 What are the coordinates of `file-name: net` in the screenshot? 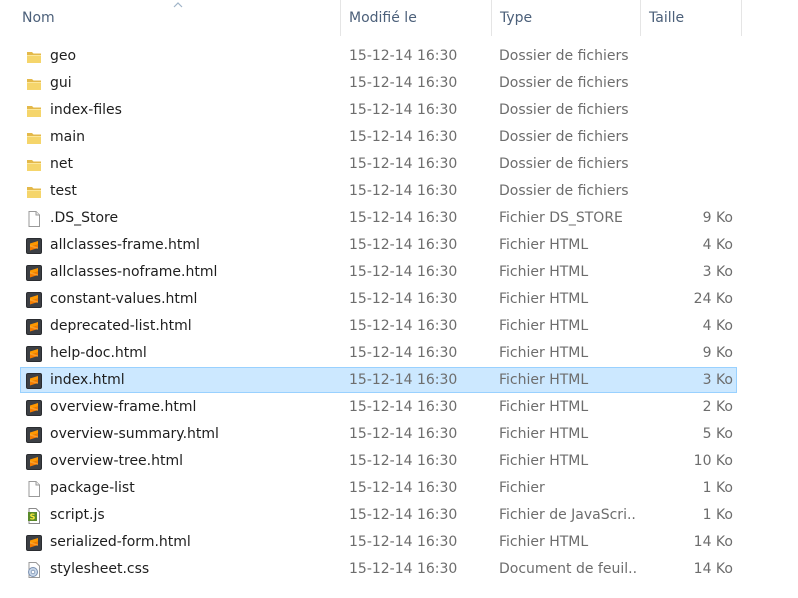 It's located at (61, 164).